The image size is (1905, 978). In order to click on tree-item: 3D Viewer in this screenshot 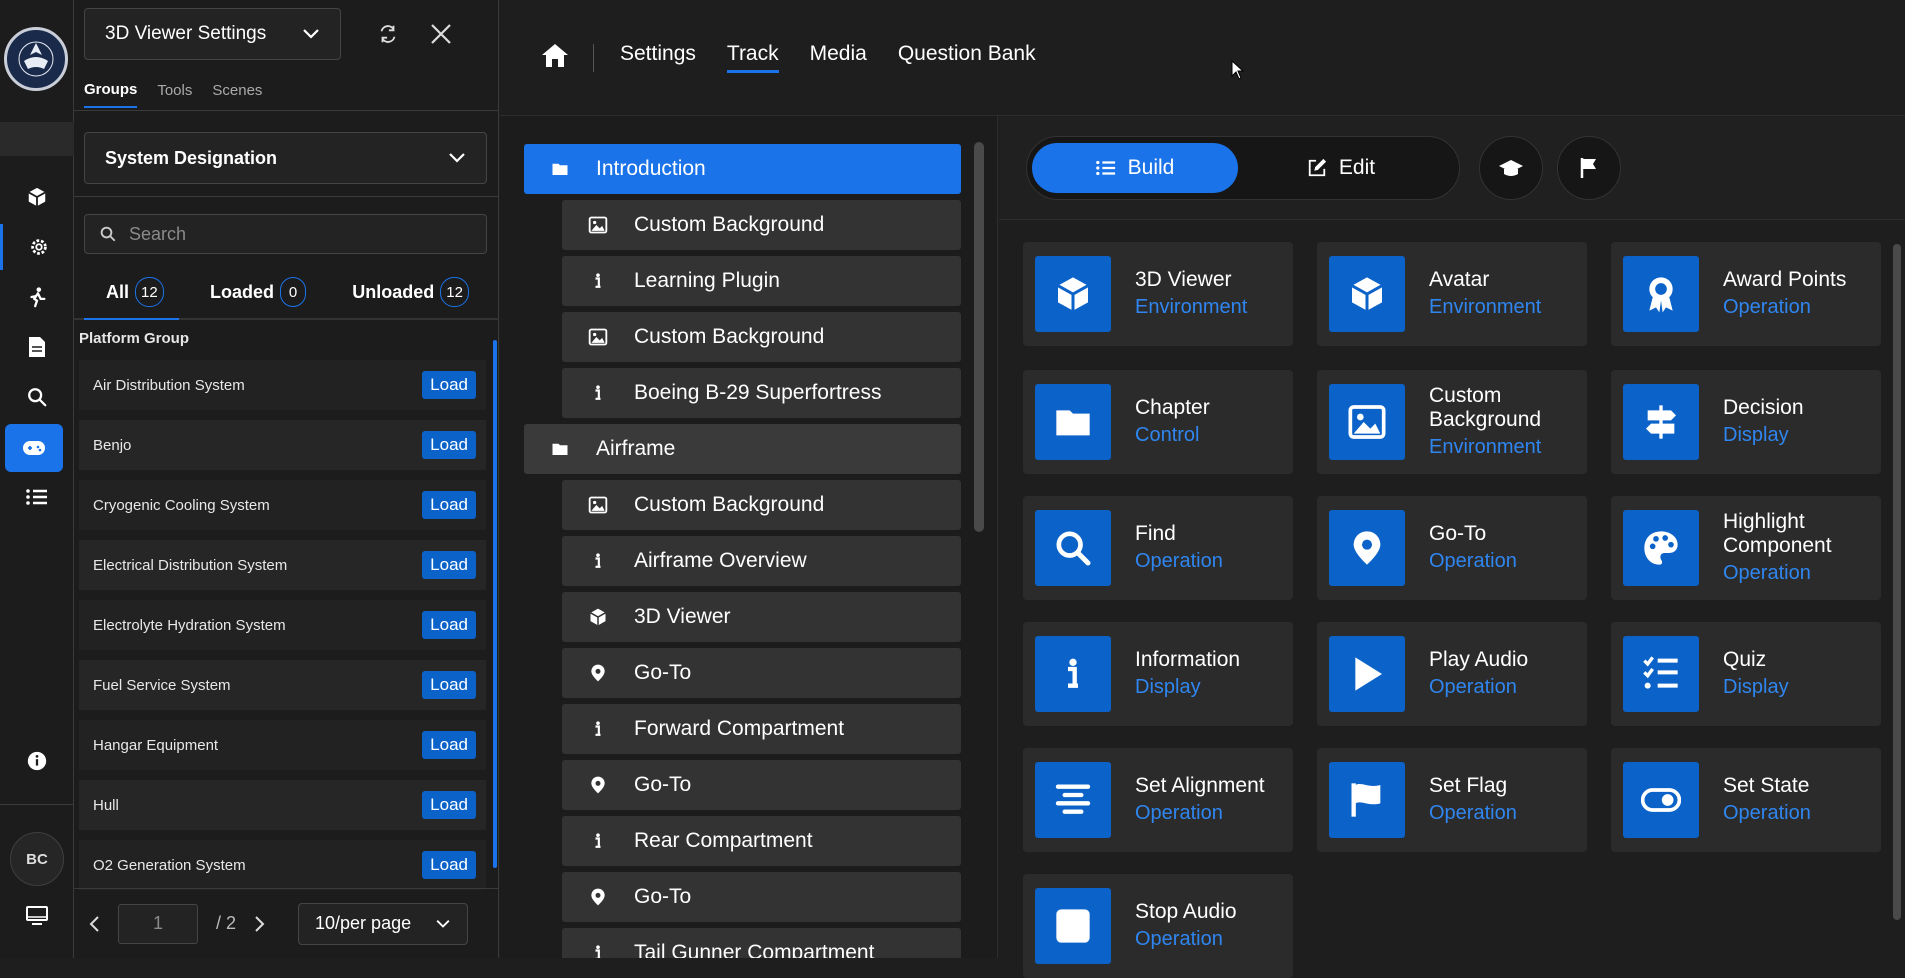, I will do `click(761, 617)`.